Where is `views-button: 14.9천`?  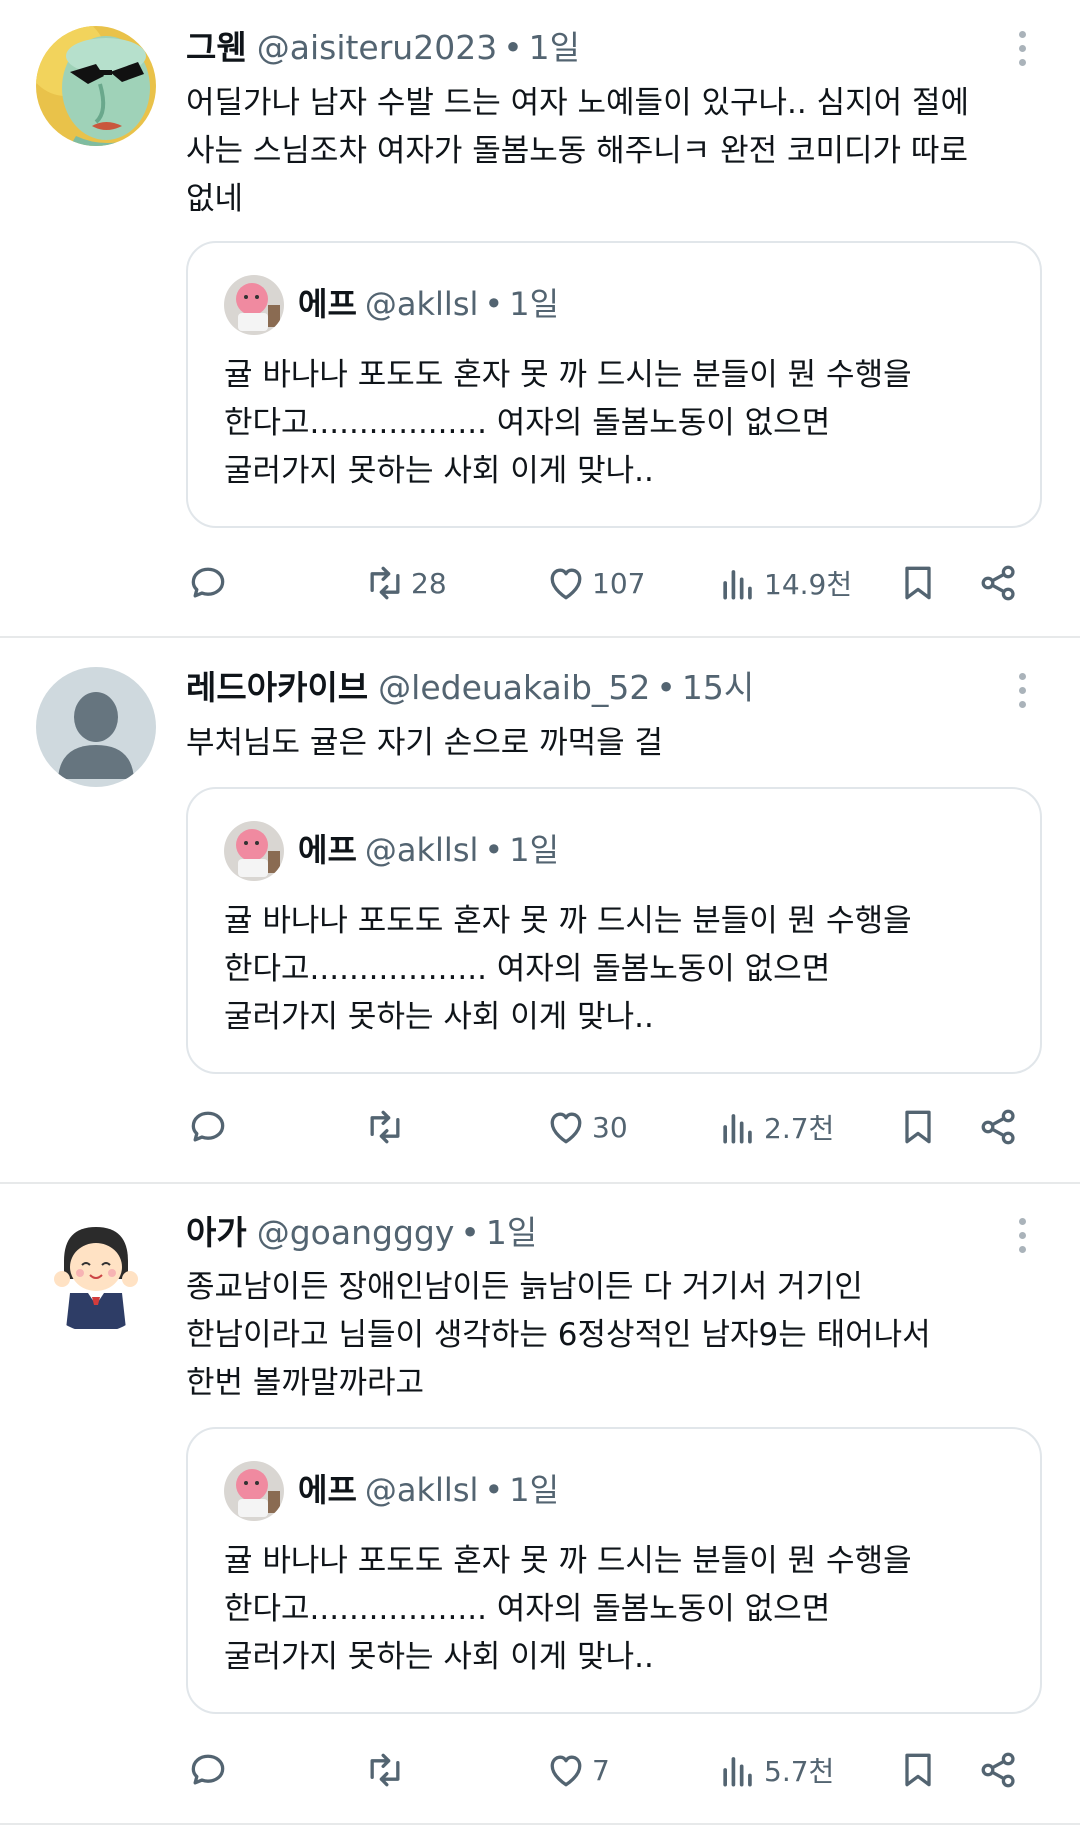 views-button: 14.9천 is located at coordinates (784, 583).